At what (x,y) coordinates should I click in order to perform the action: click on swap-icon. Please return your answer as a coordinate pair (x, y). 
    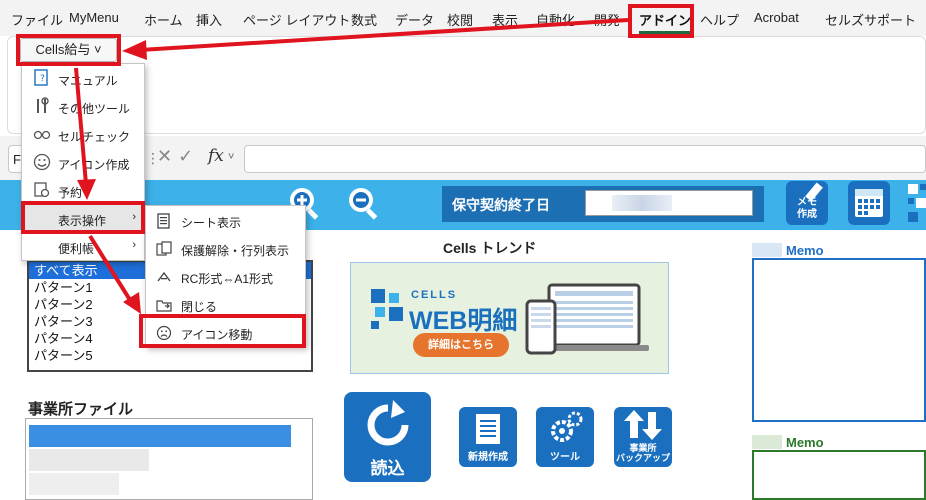
    Looking at the image, I should click on (164, 276).